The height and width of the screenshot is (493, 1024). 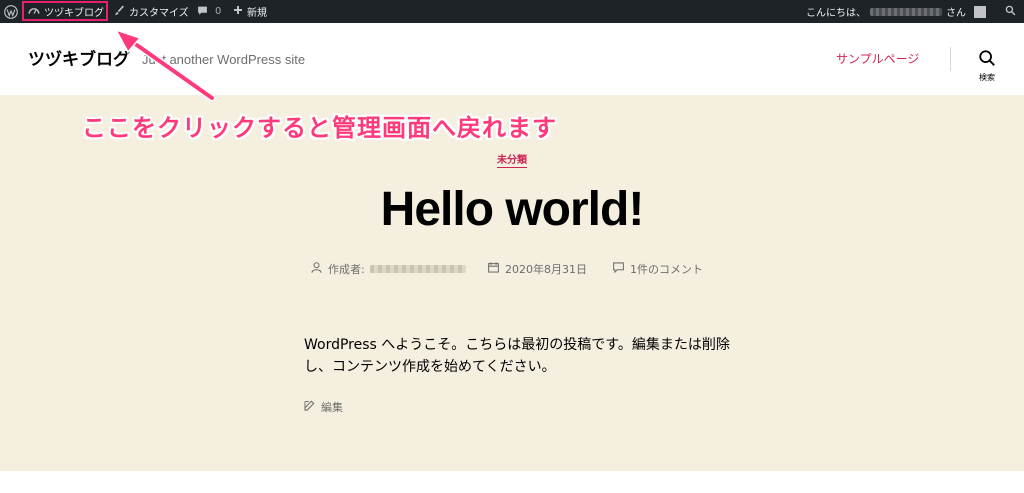 What do you see at coordinates (666, 269) in the screenshot?
I see `comments-link: 1件のコメント` at bounding box center [666, 269].